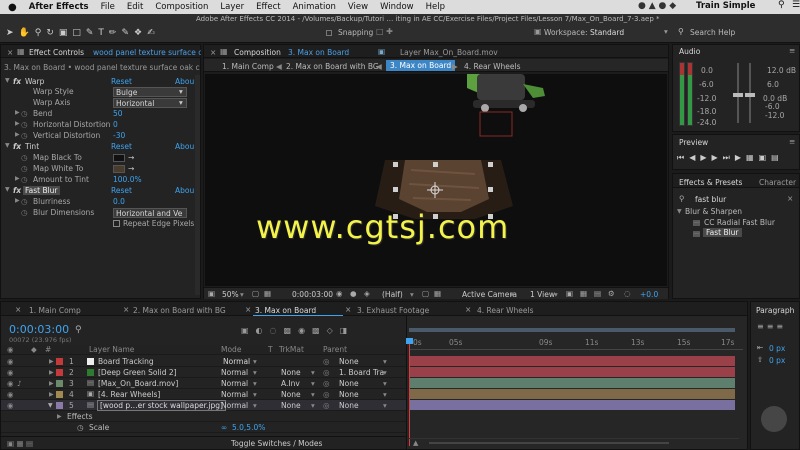  What do you see at coordinates (583, 293) in the screenshot?
I see `fast-preview-icon: ▦` at bounding box center [583, 293].